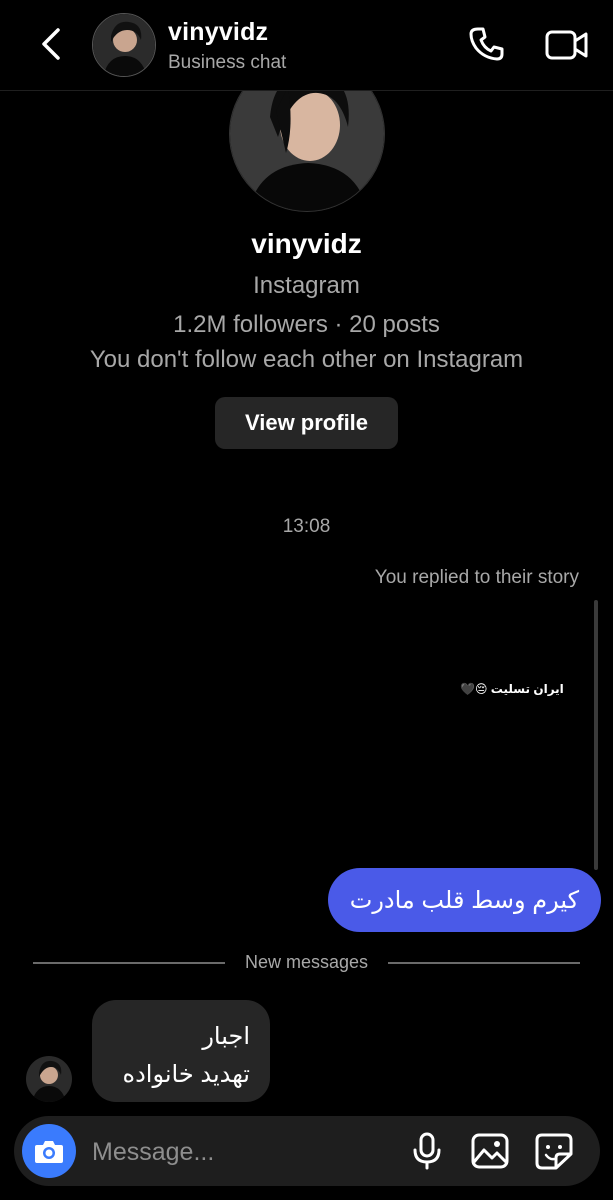 The width and height of the screenshot is (613, 1200). I want to click on video-call-button, so click(567, 45).